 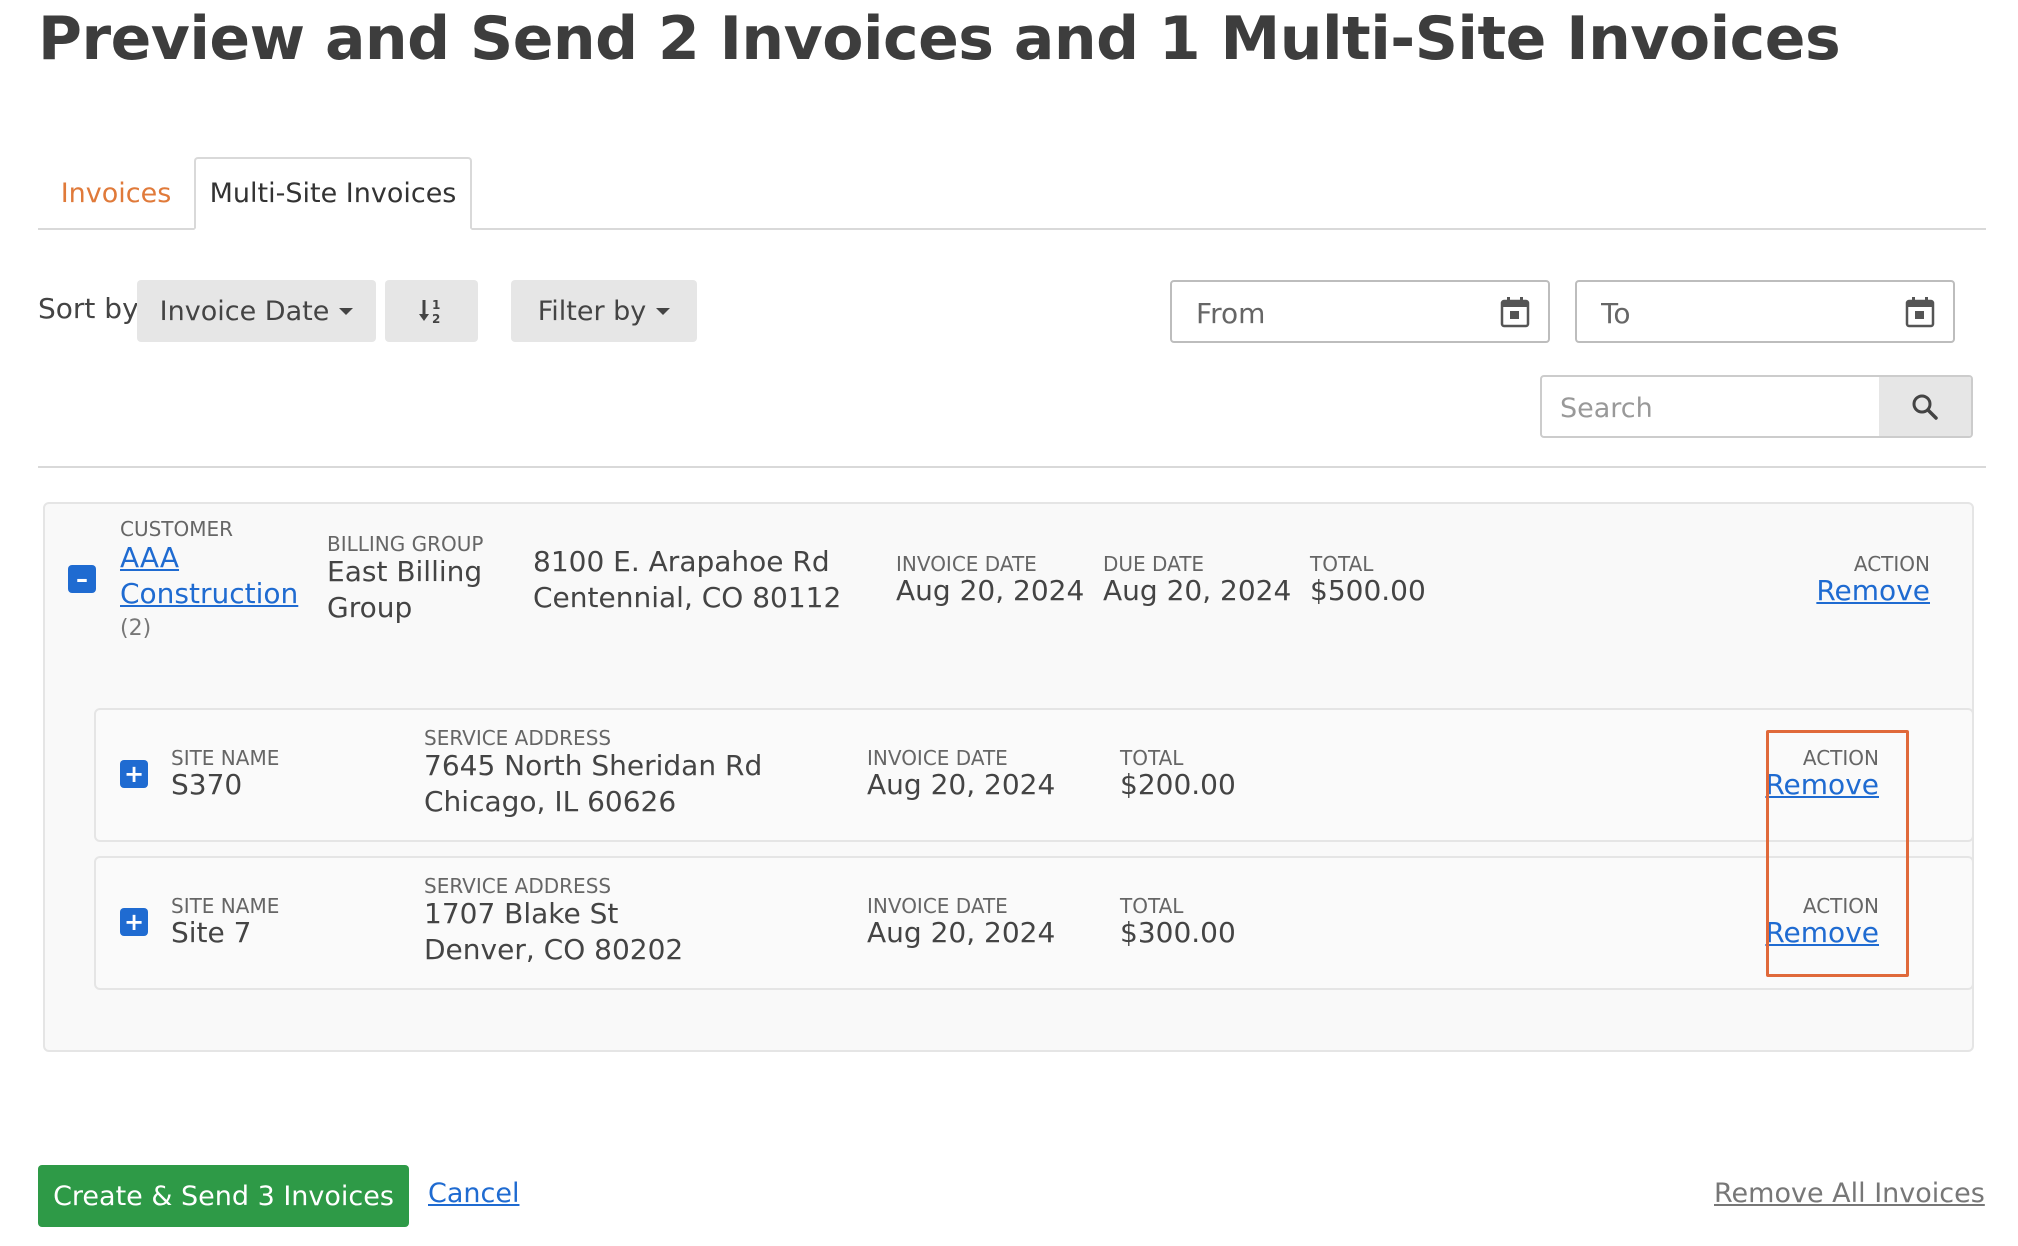 What do you see at coordinates (1336, 313) in the screenshot?
I see `from-date-input` at bounding box center [1336, 313].